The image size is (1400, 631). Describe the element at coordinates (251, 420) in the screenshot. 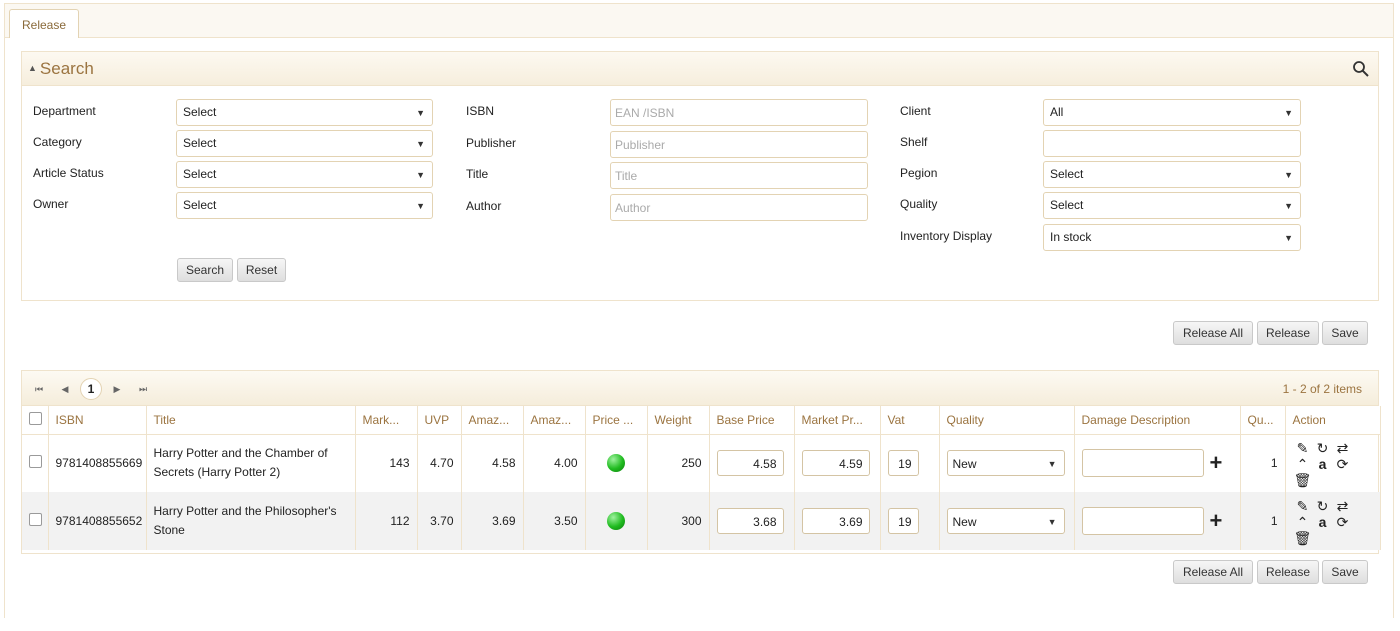

I see `col-title: Title` at that location.